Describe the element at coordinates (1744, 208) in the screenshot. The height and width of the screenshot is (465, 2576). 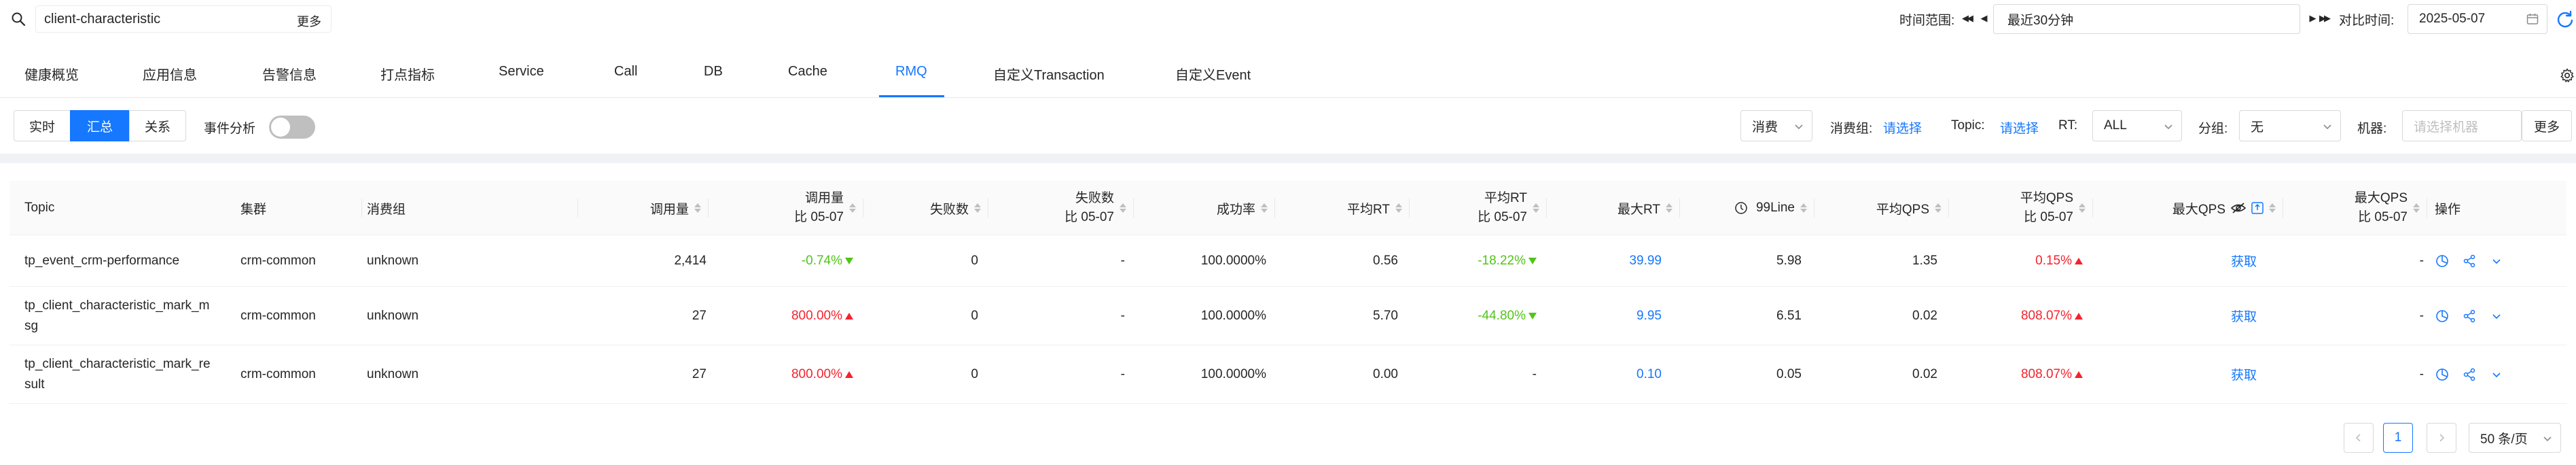
I see `col-99line: 99Line` at that location.